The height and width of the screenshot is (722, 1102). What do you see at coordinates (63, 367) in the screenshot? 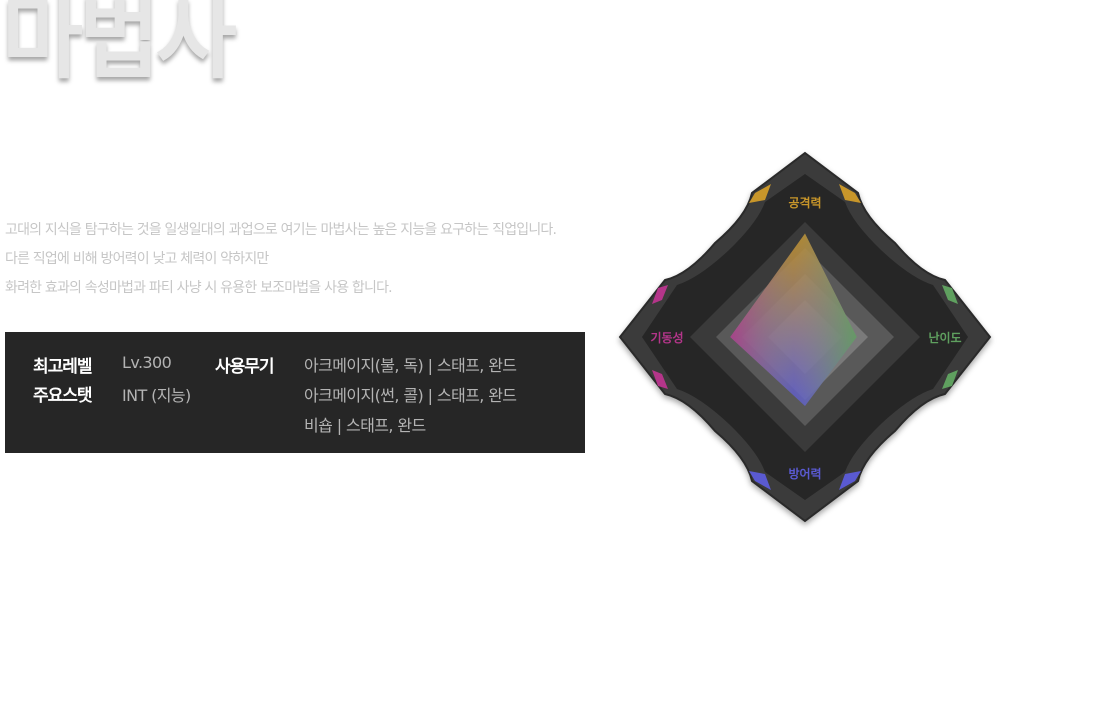
I see `max-level-label: 최고레벨` at bounding box center [63, 367].